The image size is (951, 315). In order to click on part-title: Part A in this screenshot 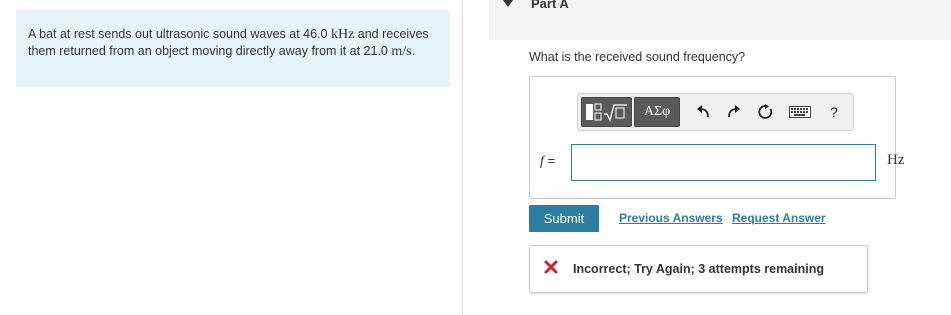, I will do `click(550, 5)`.